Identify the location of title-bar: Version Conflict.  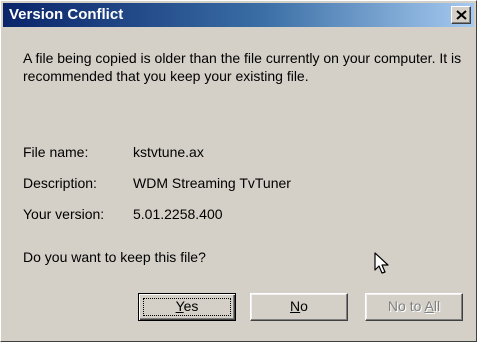
(238, 15).